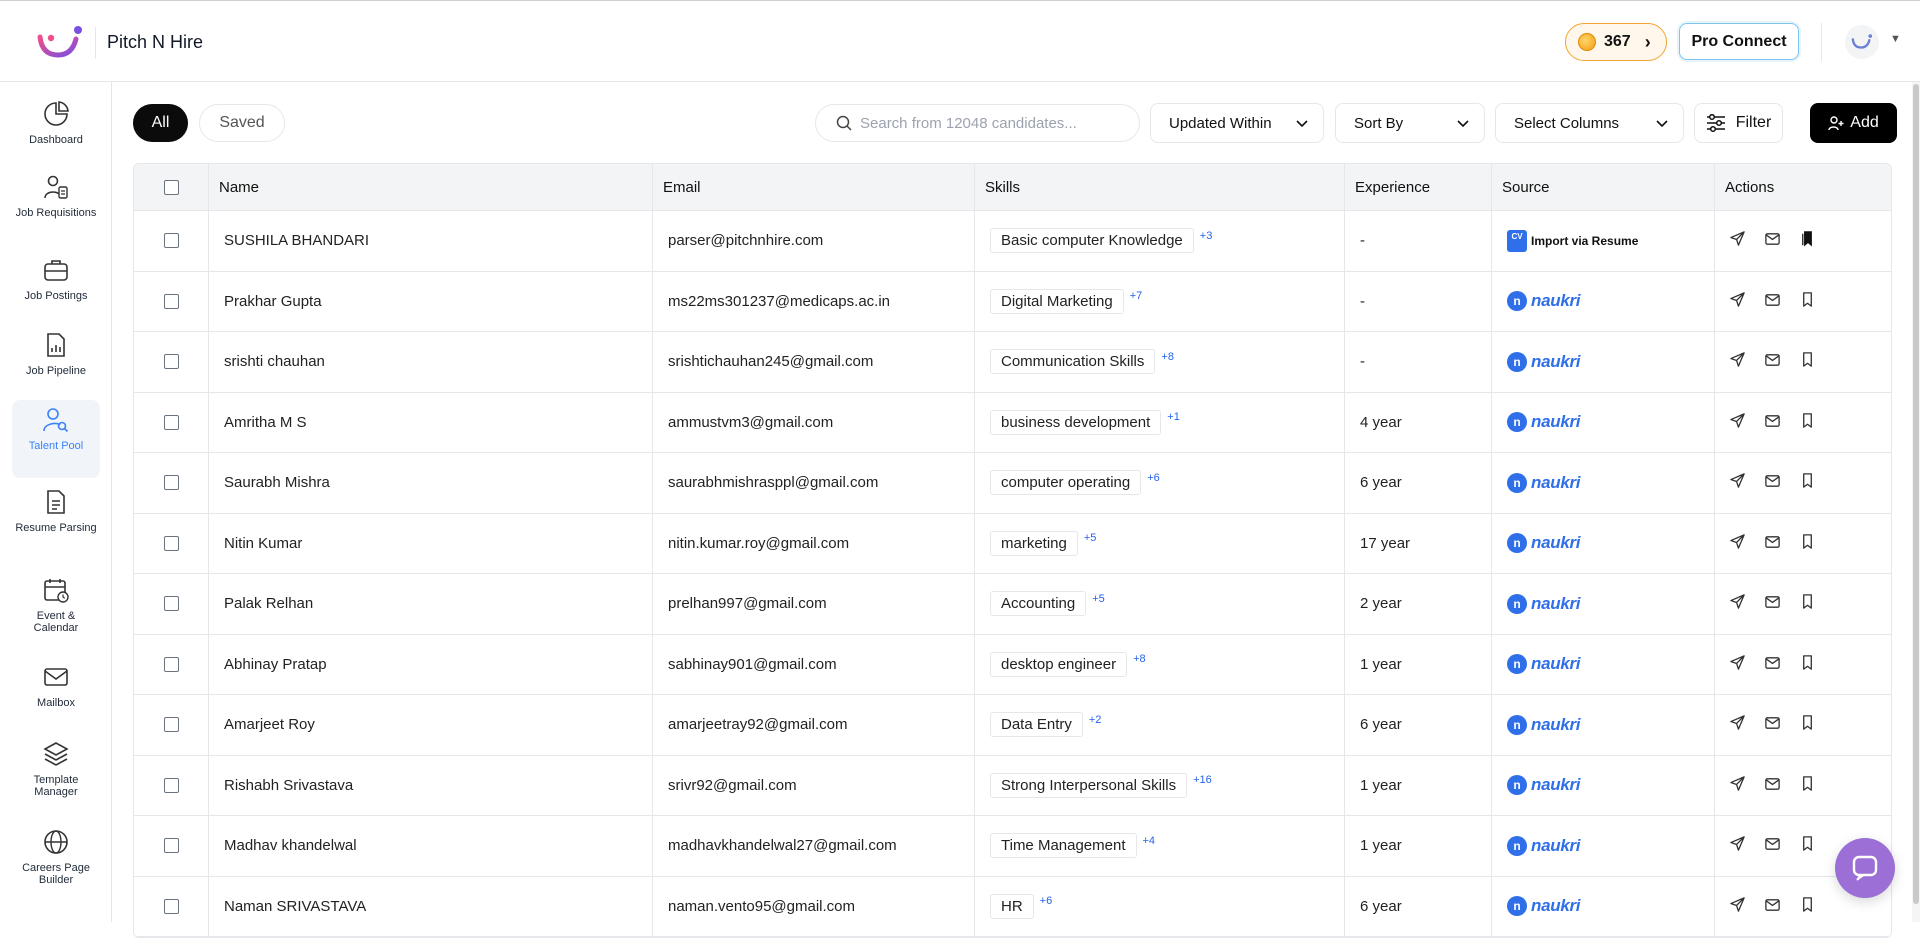 This screenshot has width=1920, height=938. Describe the element at coordinates (1046, 901) in the screenshot. I see `more-skills-count: +6` at that location.